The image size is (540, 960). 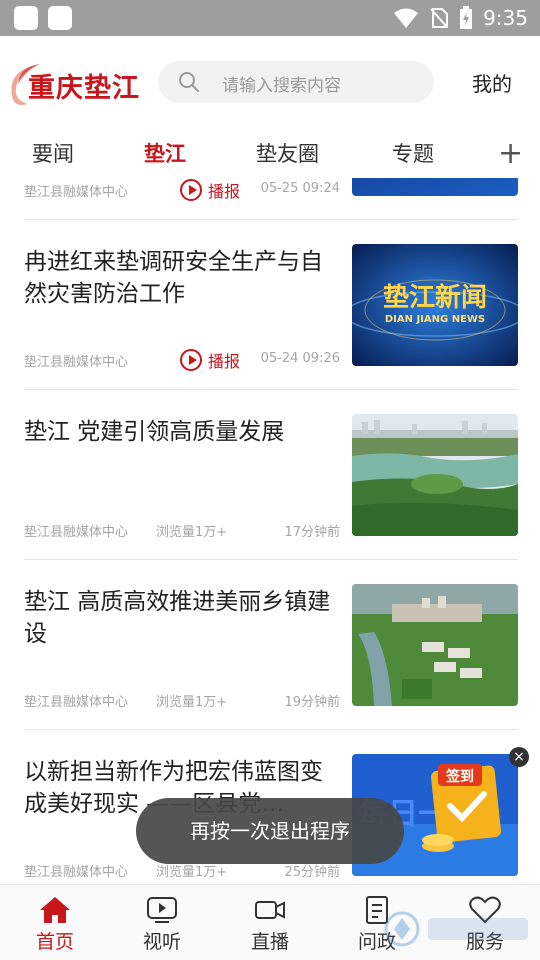 I want to click on app-header: 重庆垫江 请输入搜索内容 我的, so click(x=270, y=82).